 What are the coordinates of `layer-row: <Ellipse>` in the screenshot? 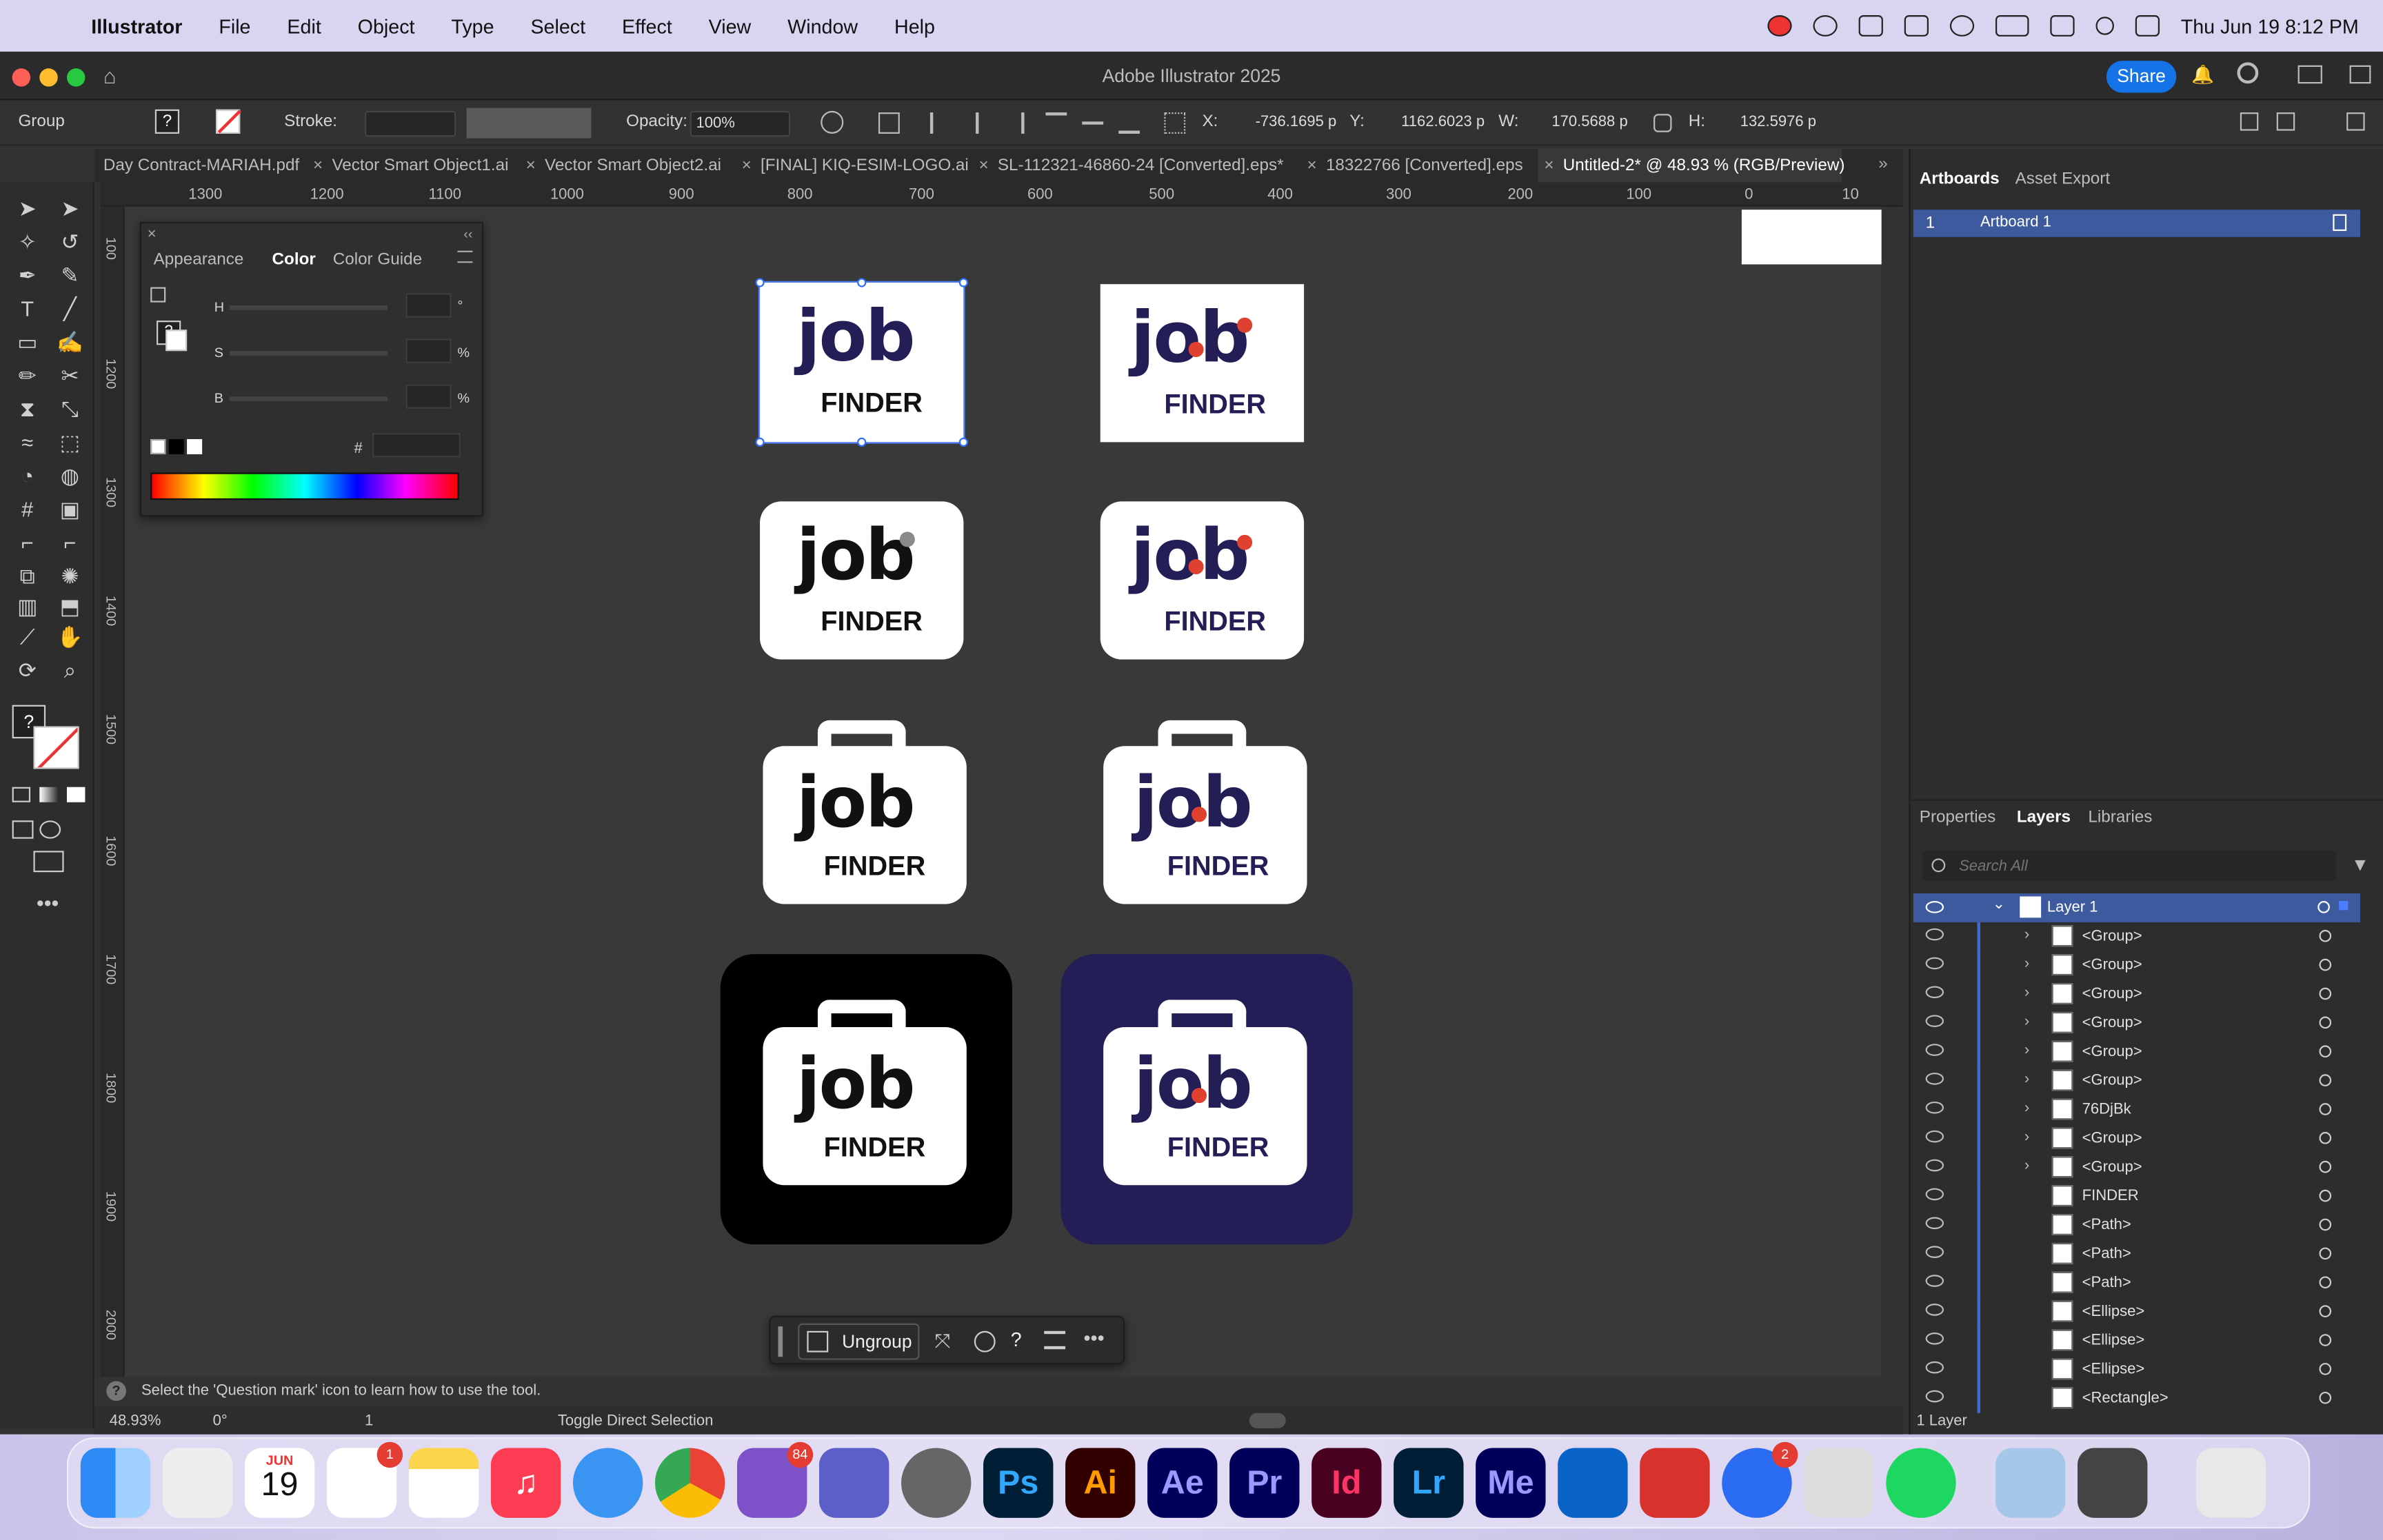 It's located at (2138, 1312).